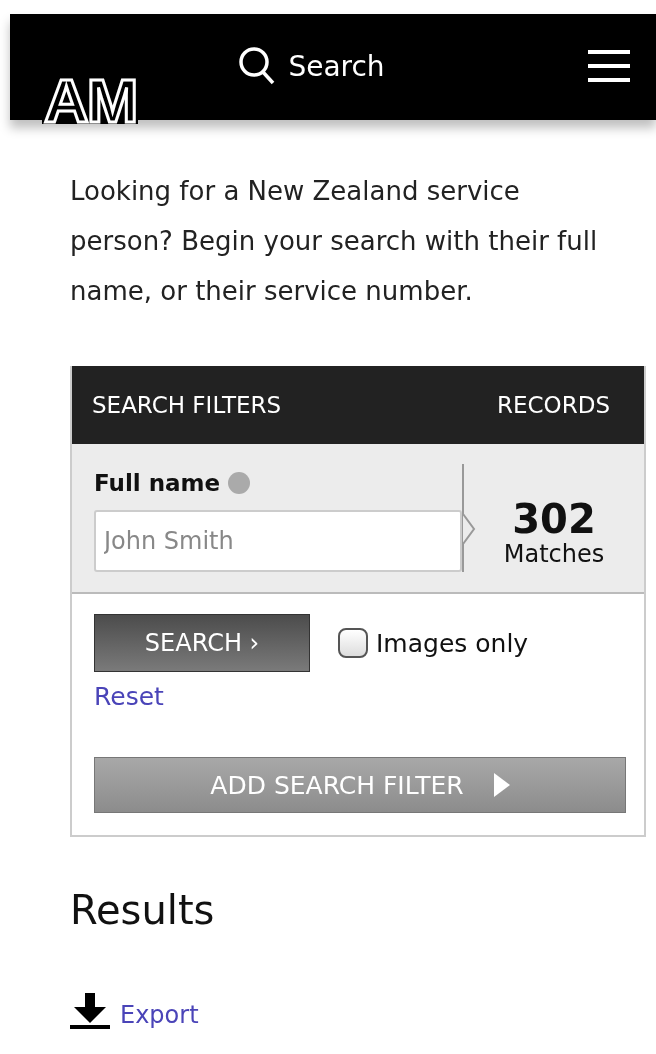  I want to click on field-label: Full name, so click(157, 483).